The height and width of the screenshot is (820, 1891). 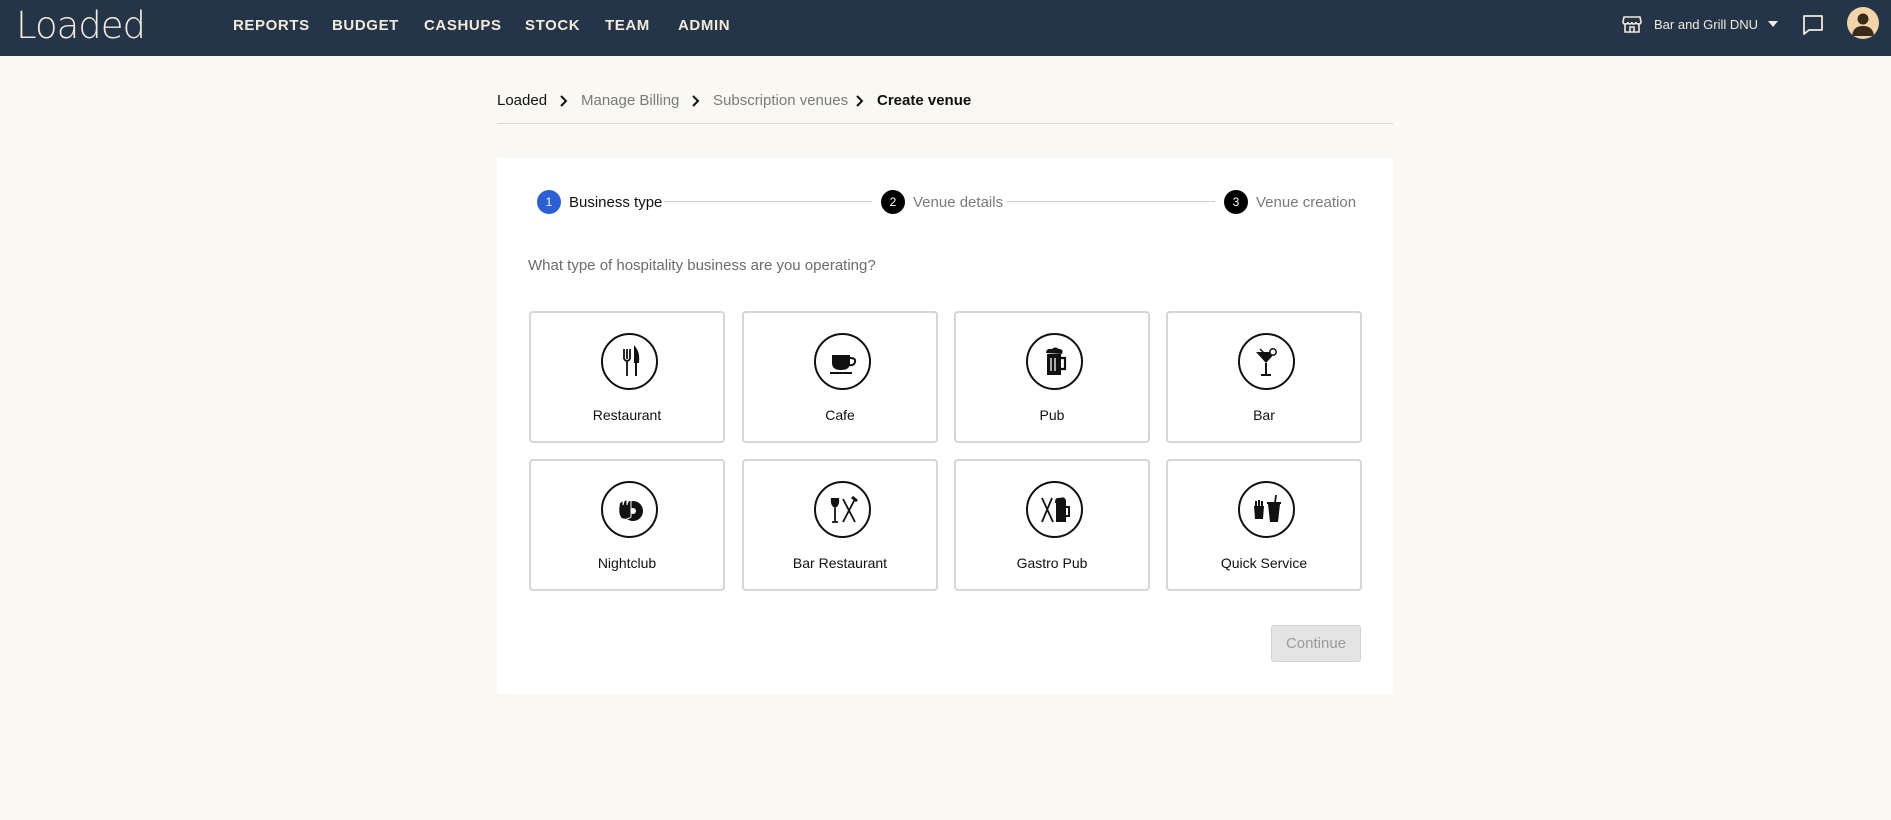 What do you see at coordinates (1863, 23) in the screenshot?
I see `user-avatar-icon` at bounding box center [1863, 23].